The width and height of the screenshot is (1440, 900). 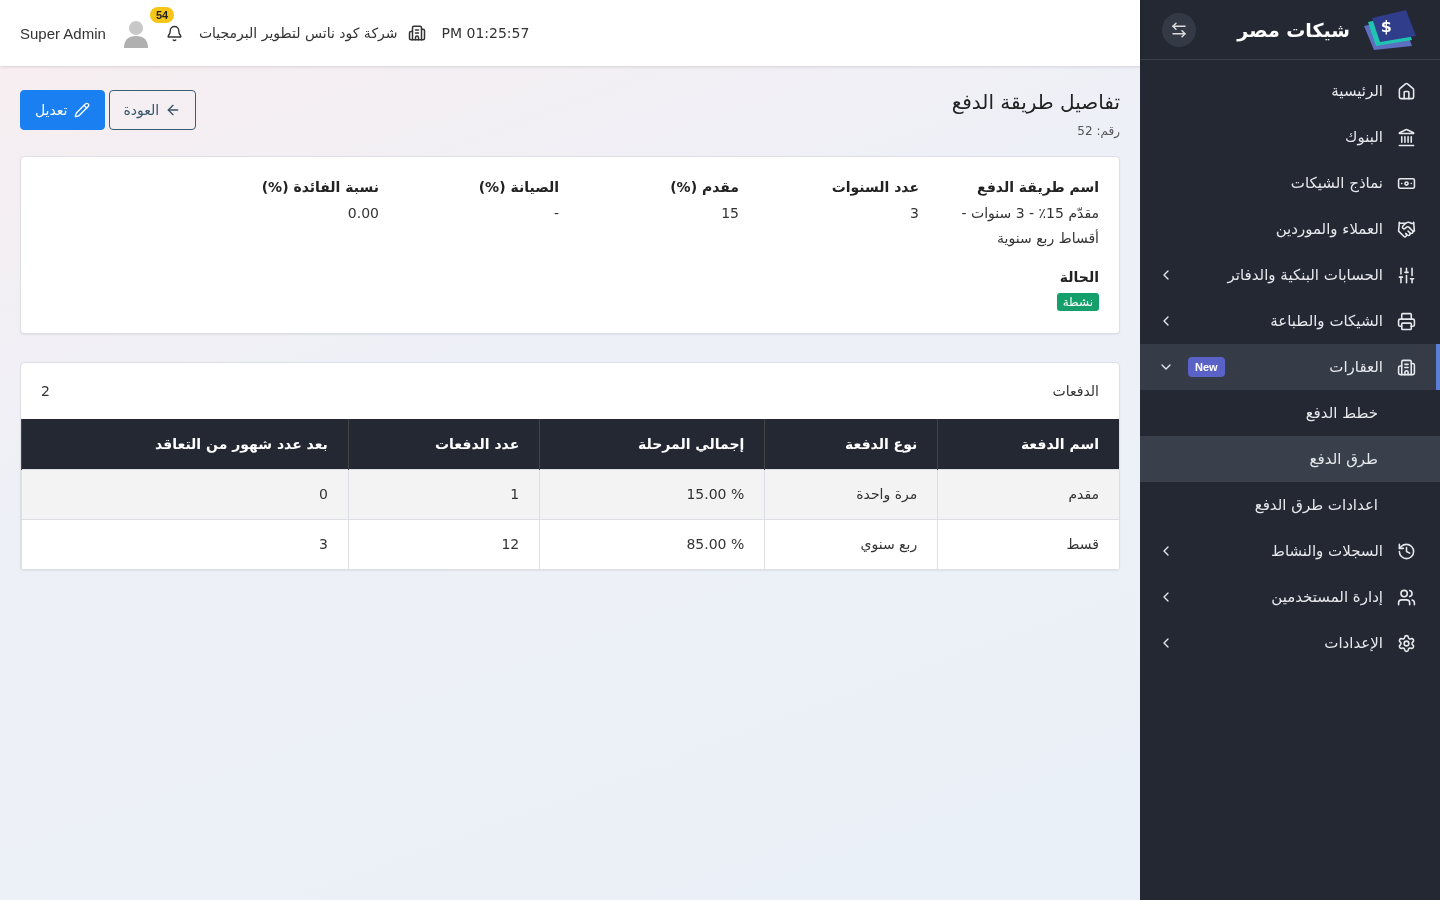 What do you see at coordinates (1290, 91) in the screenshot?
I see `sidebar-item: الرئيسية` at bounding box center [1290, 91].